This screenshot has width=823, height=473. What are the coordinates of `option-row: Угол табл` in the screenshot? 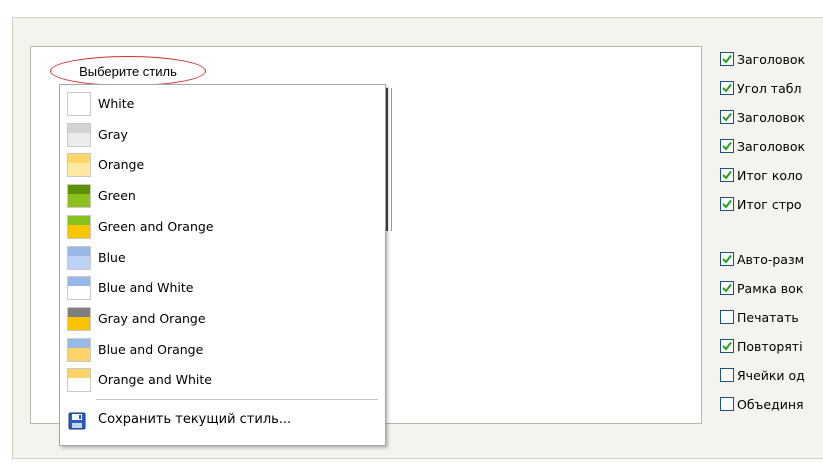 It's located at (771, 88).